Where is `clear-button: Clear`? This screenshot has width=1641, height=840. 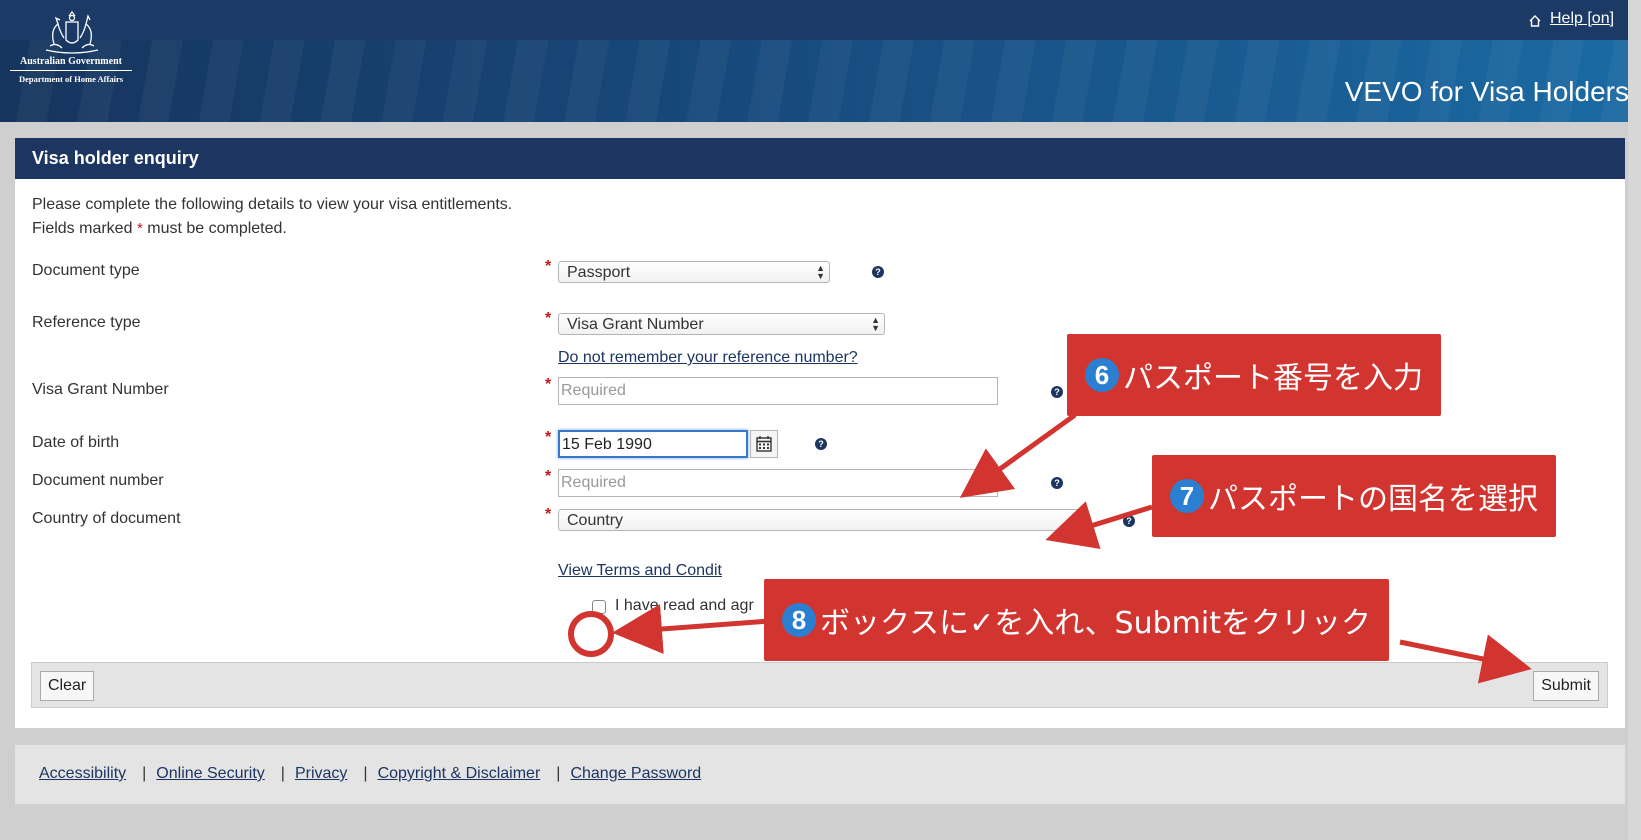 clear-button: Clear is located at coordinates (67, 686).